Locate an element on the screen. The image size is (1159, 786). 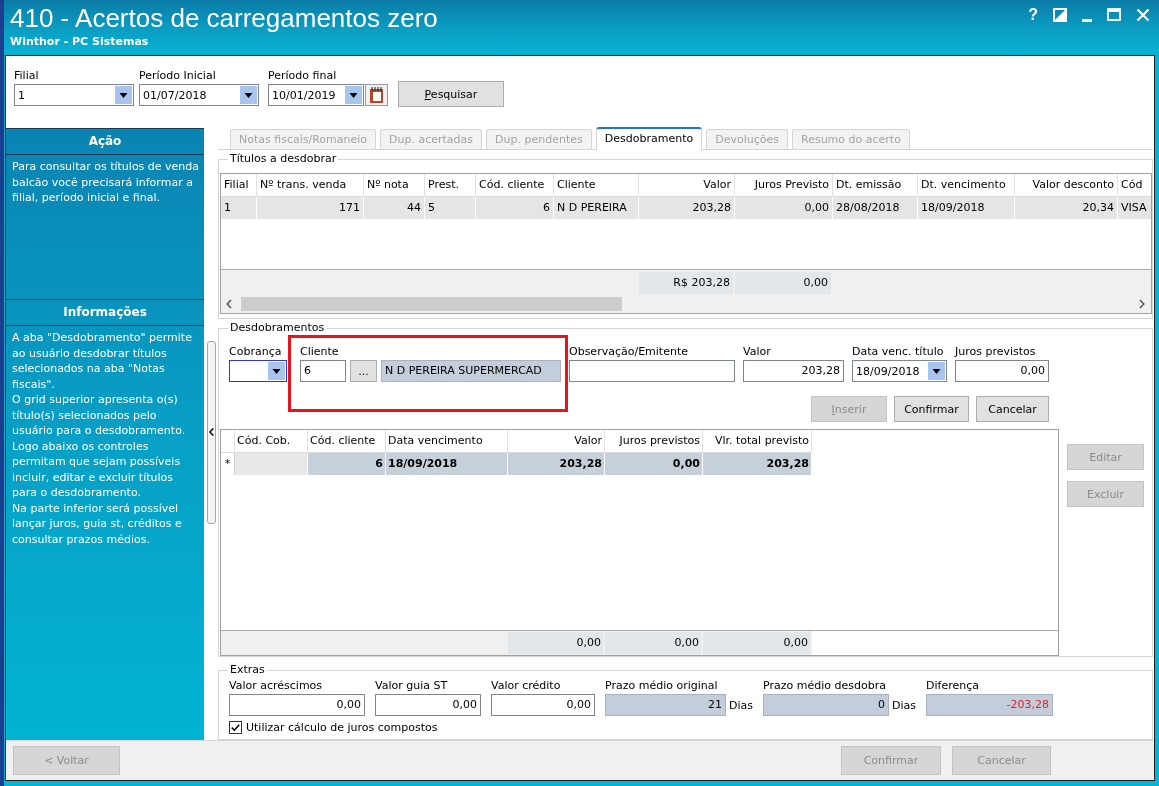
table-cell-text: VISA is located at coordinates (1134, 208).